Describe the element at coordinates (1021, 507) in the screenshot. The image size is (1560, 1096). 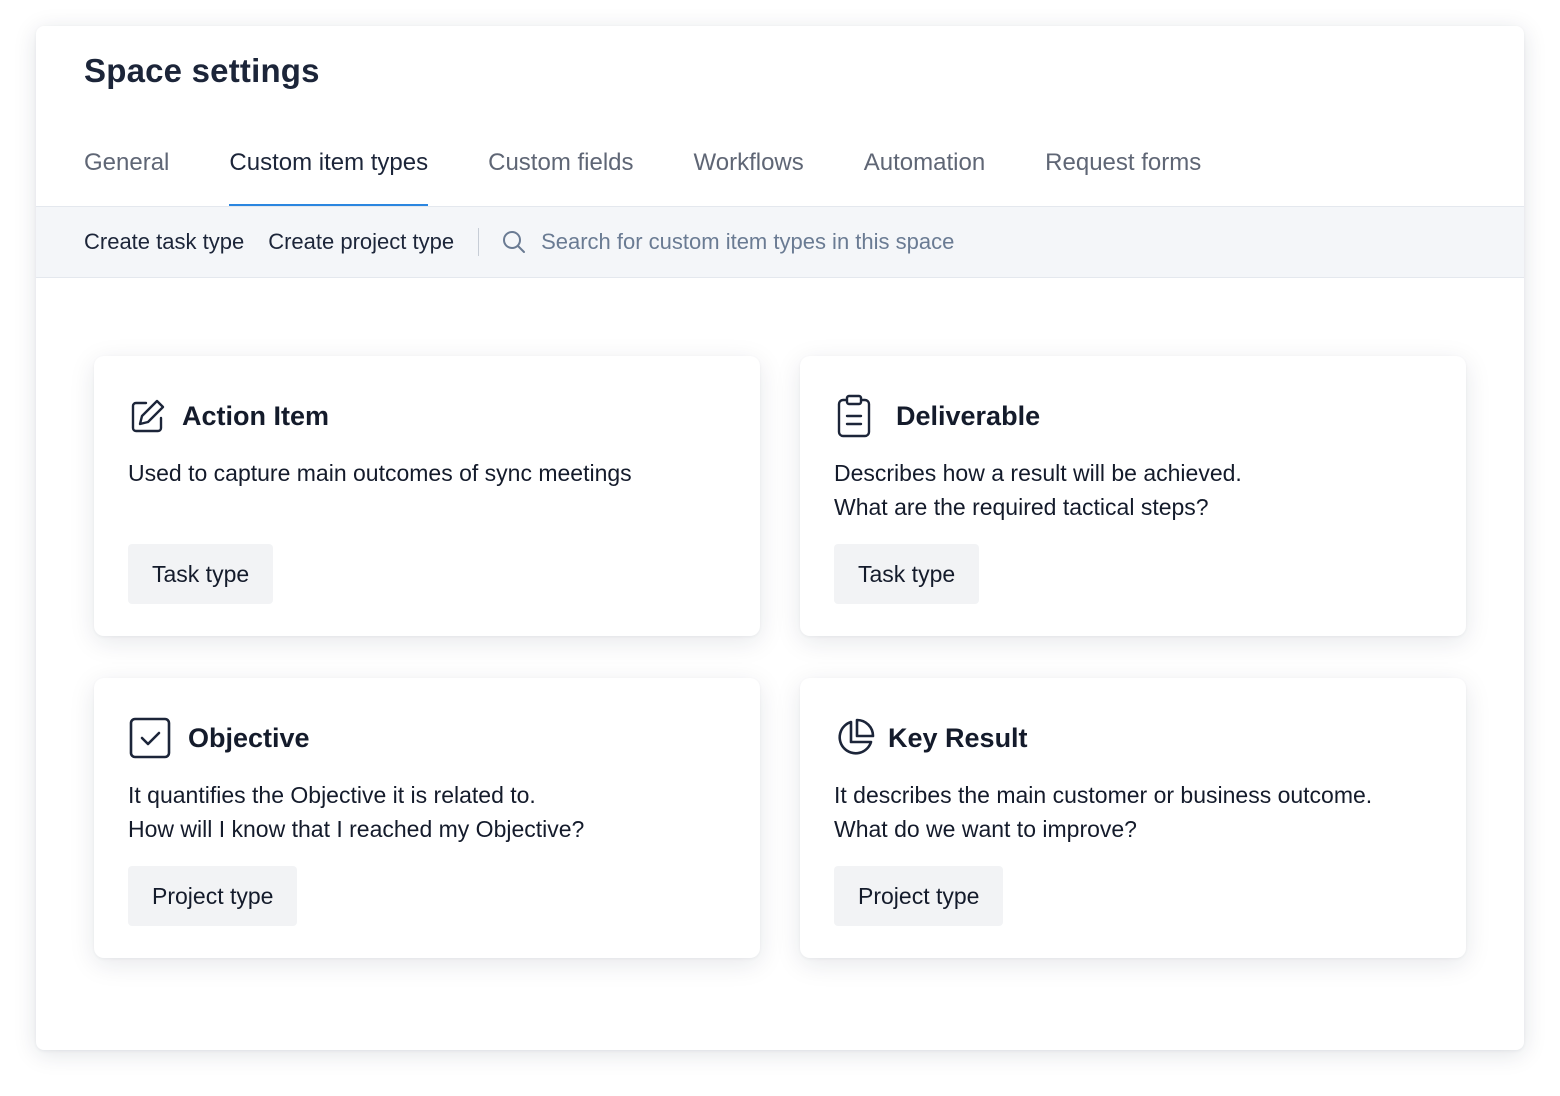
I see `card-description-line: What are the required tactical steps?` at that location.